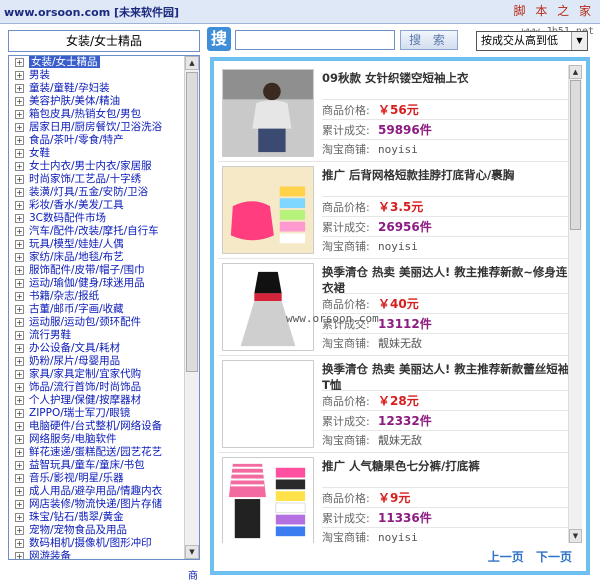  What do you see at coordinates (97, 554) in the screenshot?
I see `tree-item: + 网游装备` at bounding box center [97, 554].